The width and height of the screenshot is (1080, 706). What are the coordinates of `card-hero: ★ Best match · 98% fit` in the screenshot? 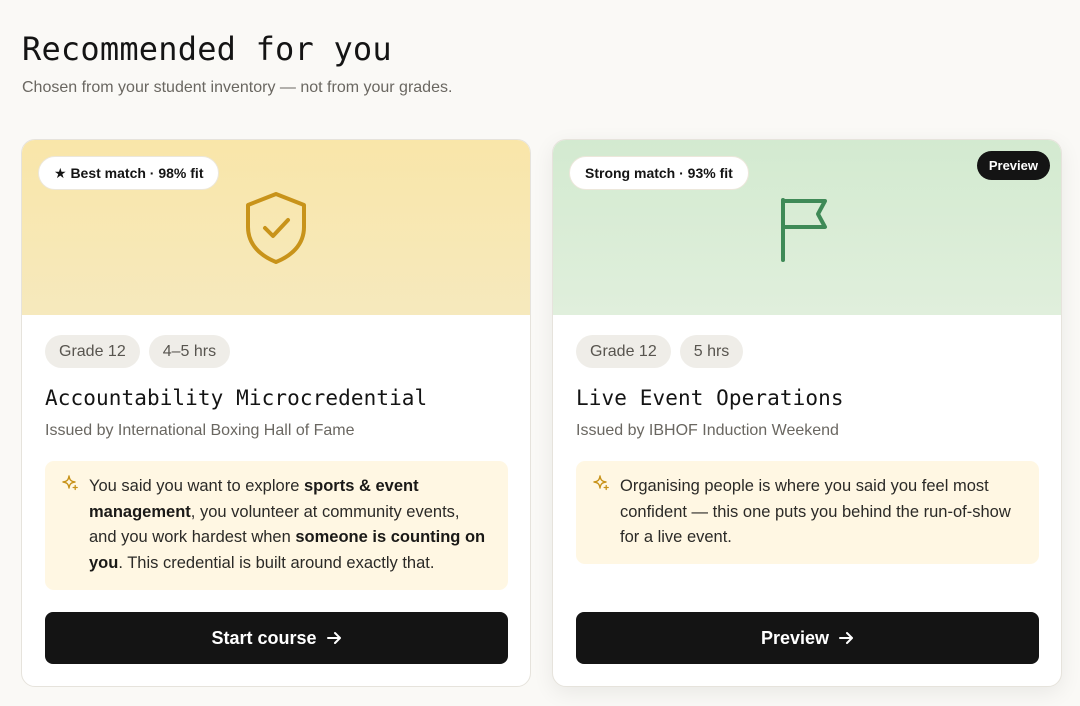 It's located at (276, 227).